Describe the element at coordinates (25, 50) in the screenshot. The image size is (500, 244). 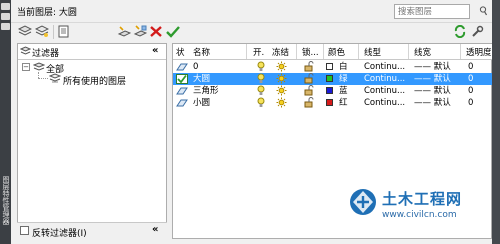
I see `filter-icon` at that location.